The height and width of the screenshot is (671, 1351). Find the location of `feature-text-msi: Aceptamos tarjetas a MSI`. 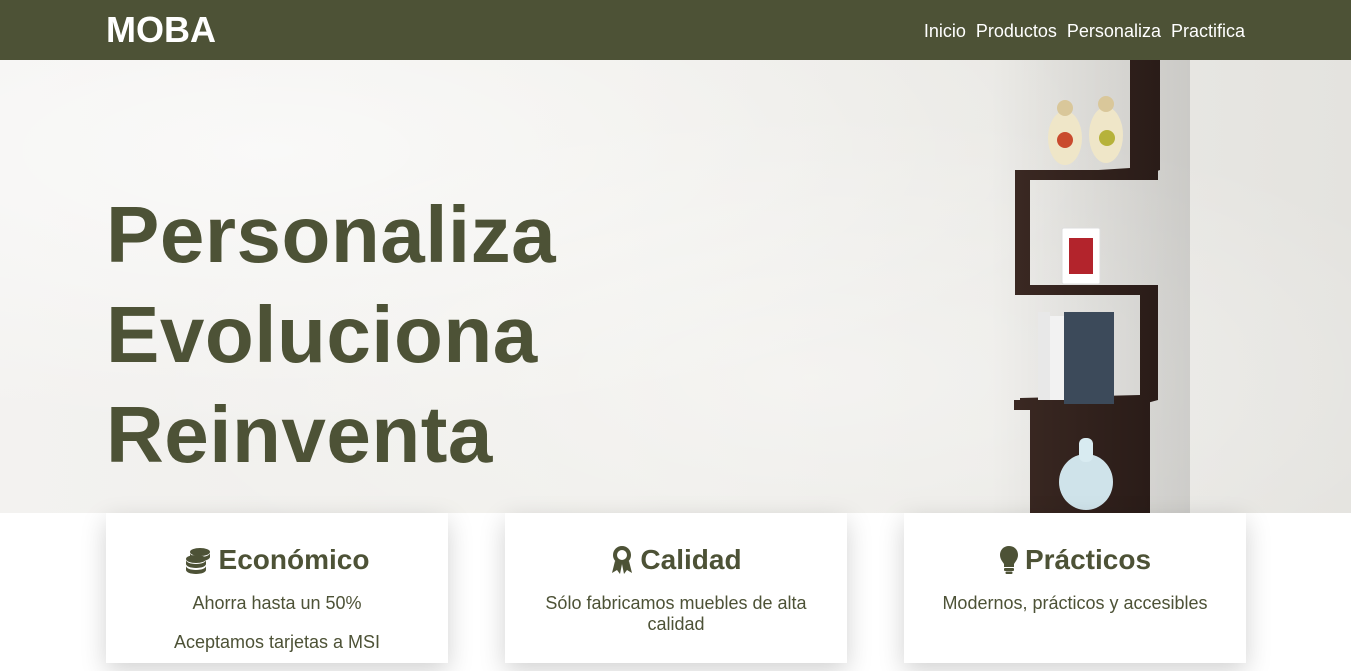

feature-text-msi: Aceptamos tarjetas a MSI is located at coordinates (277, 642).